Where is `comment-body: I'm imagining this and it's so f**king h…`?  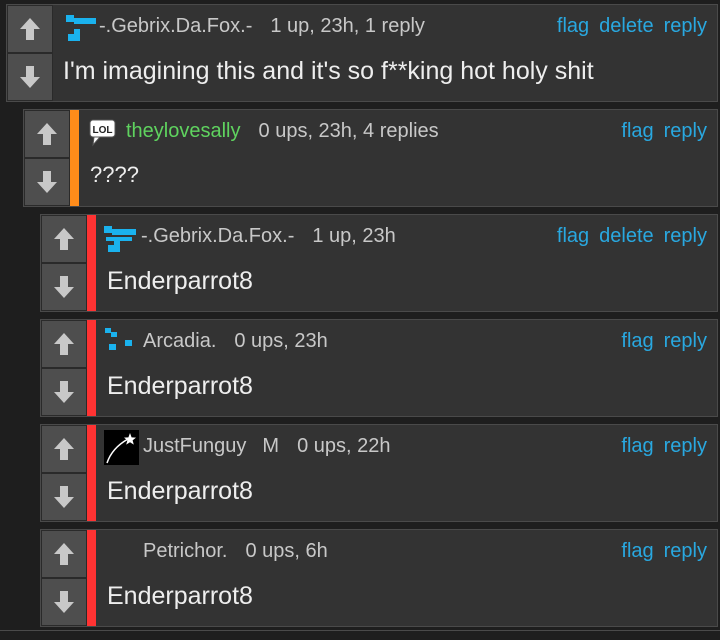 comment-body: I'm imagining this and it's so f**king h… is located at coordinates (328, 71).